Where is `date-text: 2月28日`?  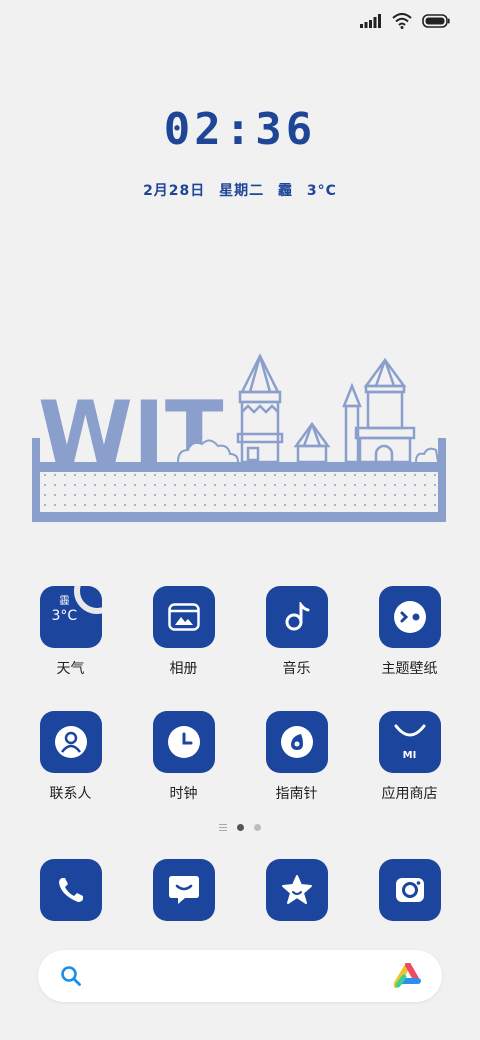
date-text: 2月28日 is located at coordinates (174, 191).